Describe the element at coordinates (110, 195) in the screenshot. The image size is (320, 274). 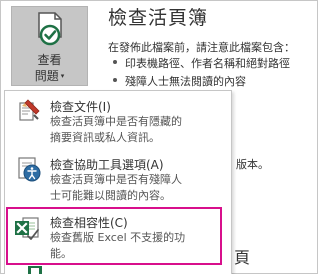
I see `menu-item-description-line: 士可能難以閱讀的內容。` at that location.